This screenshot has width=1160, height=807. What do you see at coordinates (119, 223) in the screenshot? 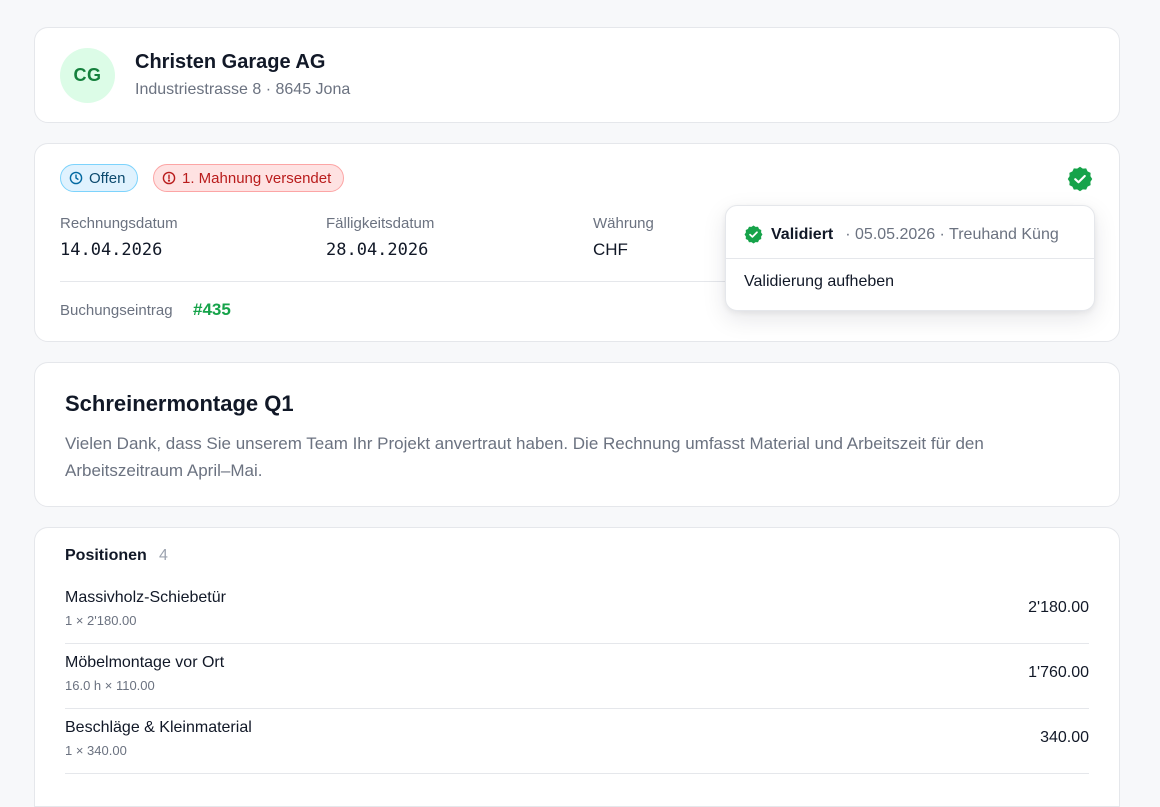
I see `invoice-date-label: Rechnungsdatum` at bounding box center [119, 223].